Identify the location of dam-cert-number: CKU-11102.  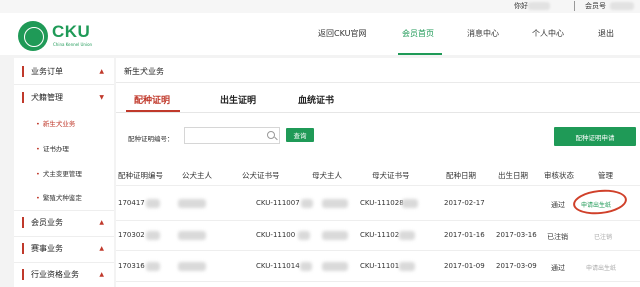
(380, 235).